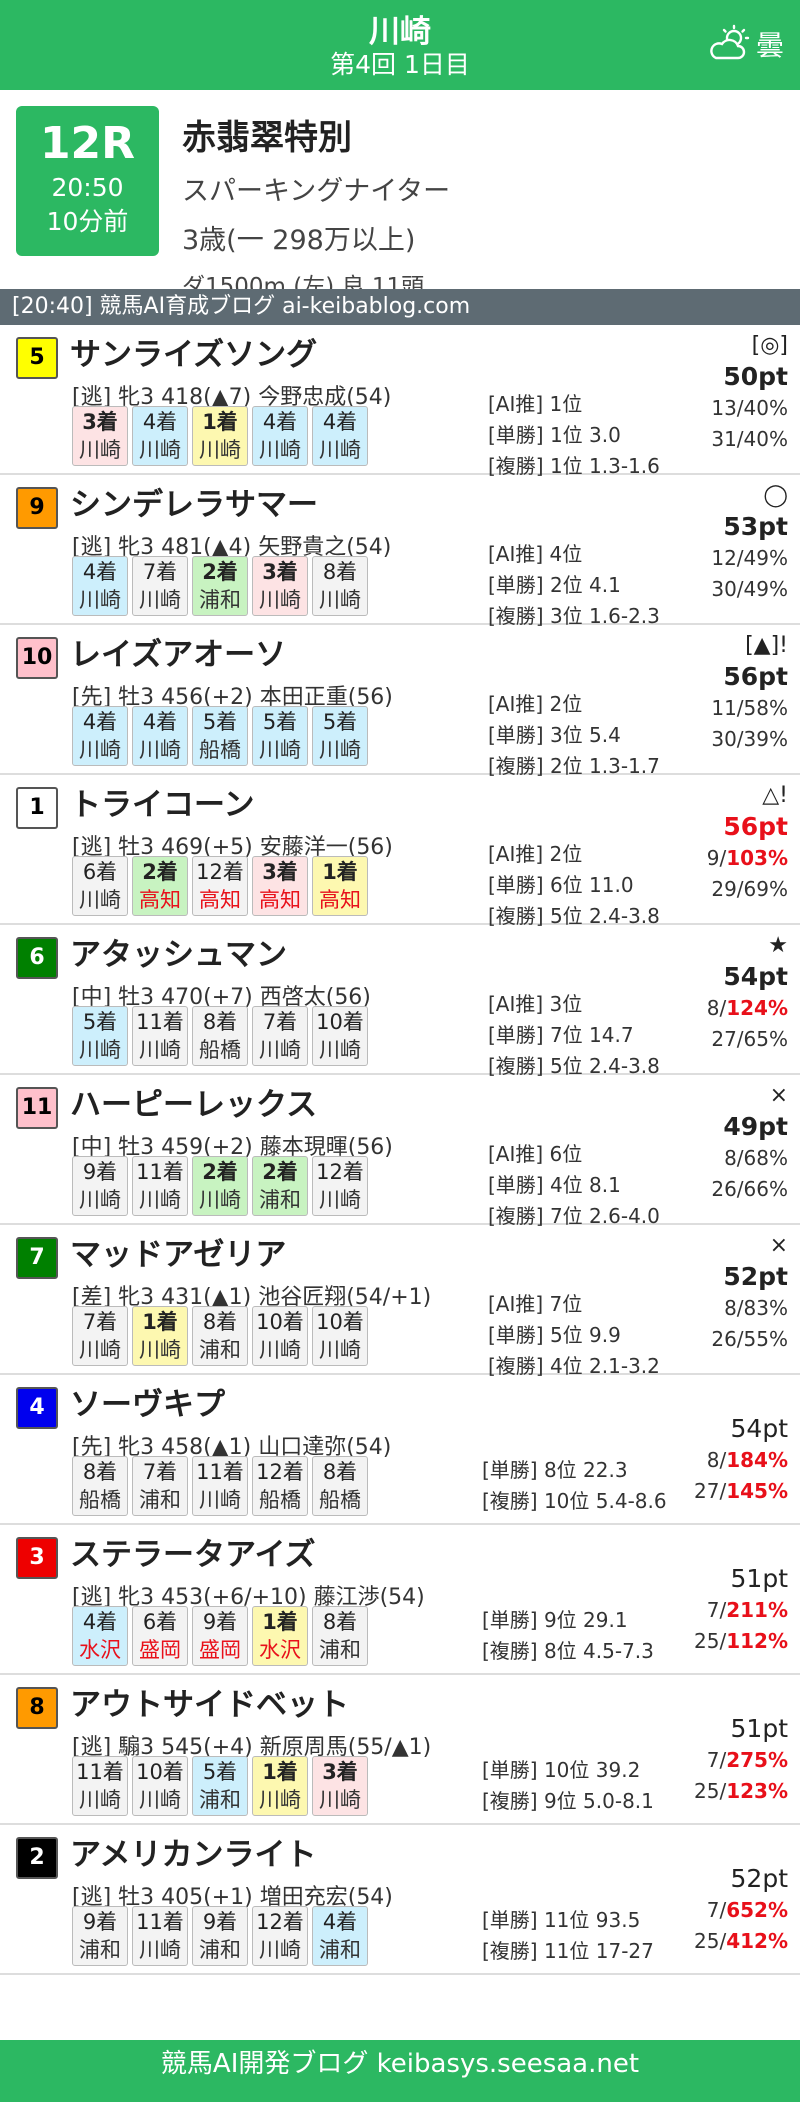  What do you see at coordinates (147, 1401) in the screenshot?
I see `horse-name: ソーヴキプ` at bounding box center [147, 1401].